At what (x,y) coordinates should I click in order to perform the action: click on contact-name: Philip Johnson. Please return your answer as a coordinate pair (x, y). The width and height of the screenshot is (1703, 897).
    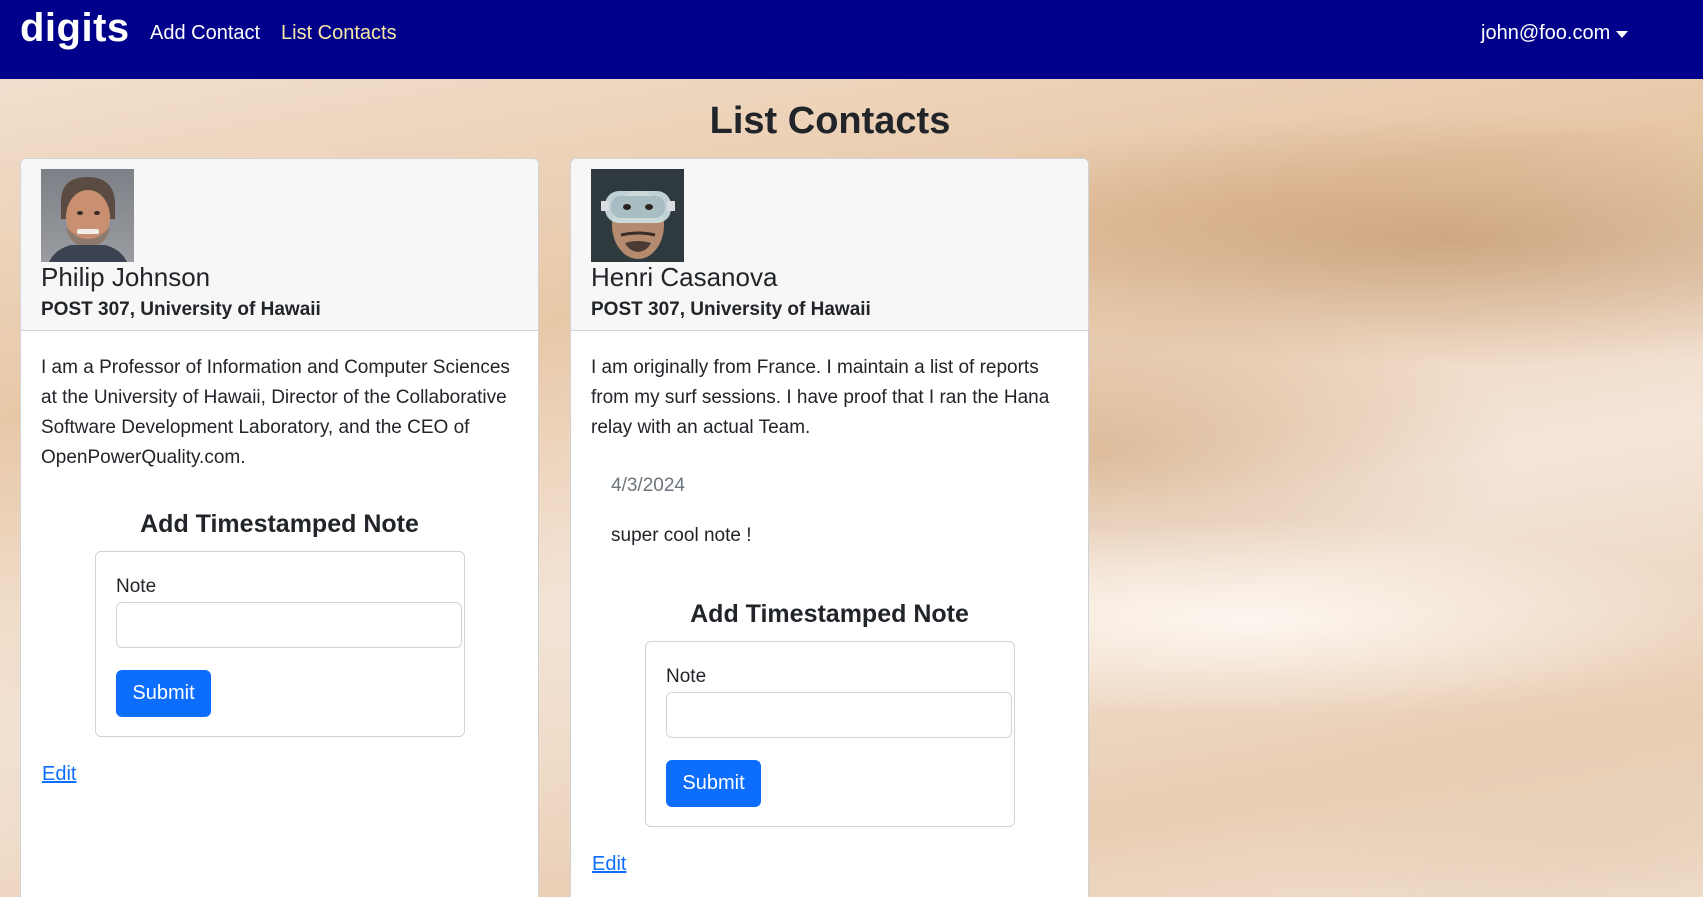
    Looking at the image, I should click on (126, 277).